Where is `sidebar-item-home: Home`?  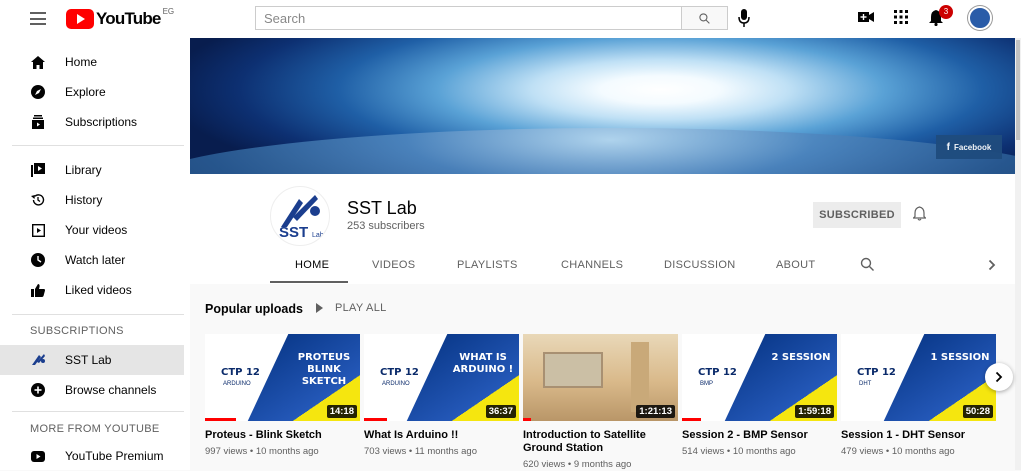
sidebar-item-home: Home is located at coordinates (92, 62).